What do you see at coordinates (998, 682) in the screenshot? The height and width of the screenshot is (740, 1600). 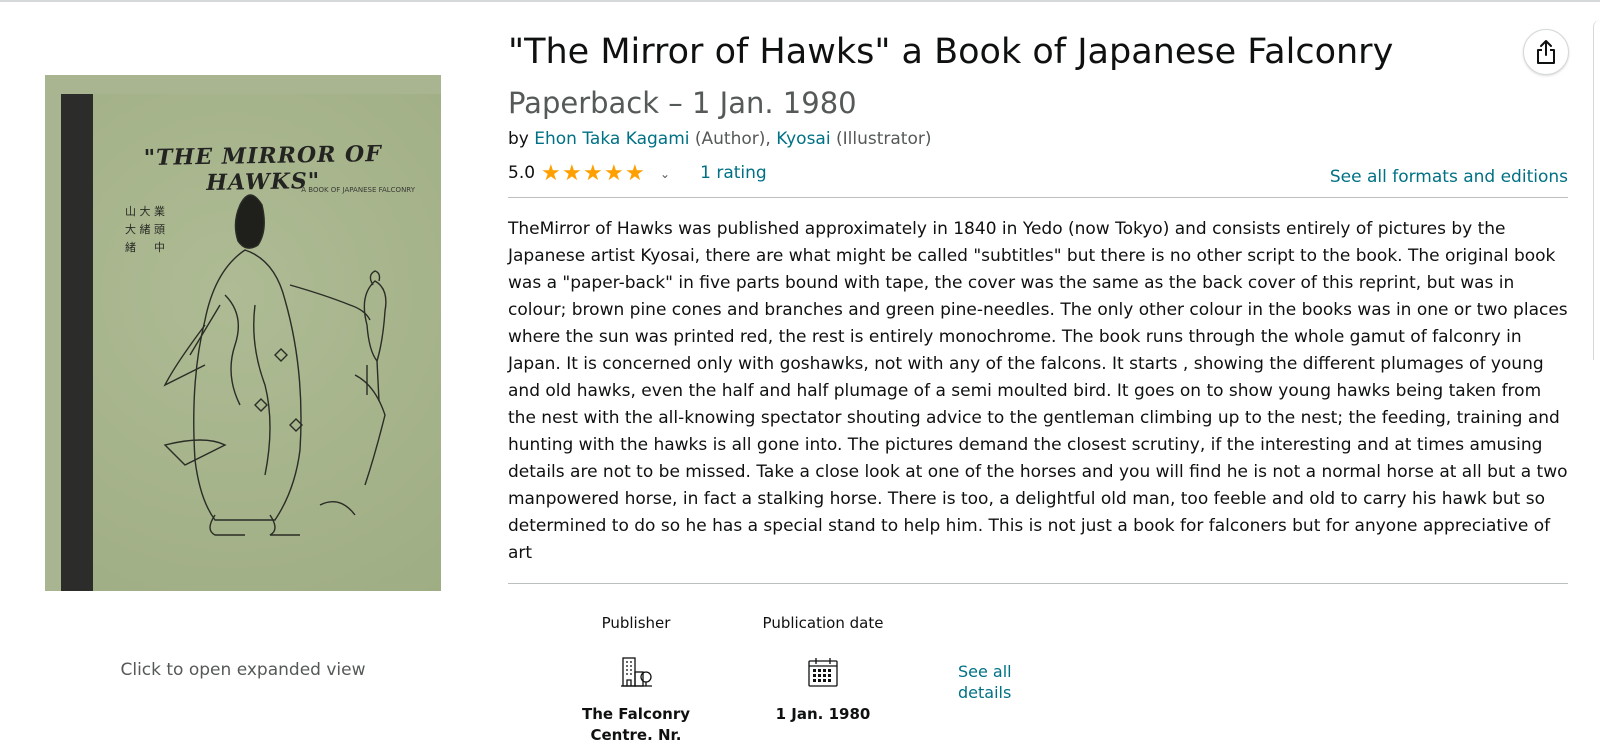 I see `see-all-details-link: See all details` at bounding box center [998, 682].